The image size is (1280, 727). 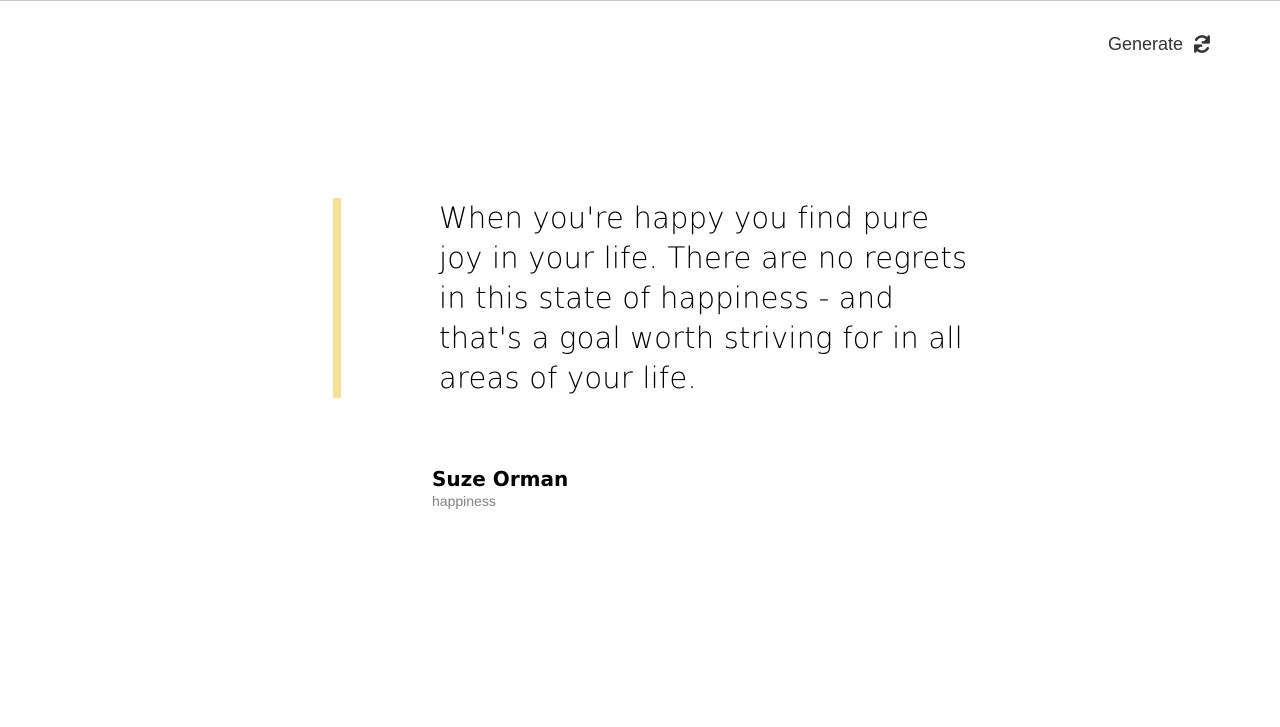 What do you see at coordinates (1202, 44) in the screenshot?
I see `refresh-icon` at bounding box center [1202, 44].